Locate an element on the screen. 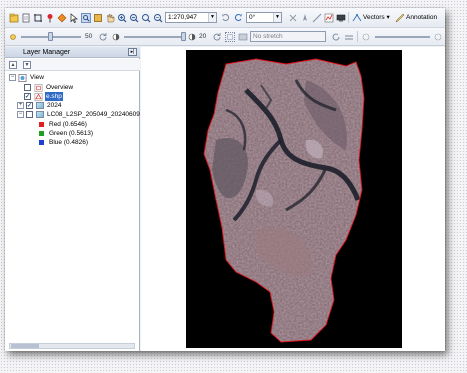  rotation-value: 0° is located at coordinates (252, 17).